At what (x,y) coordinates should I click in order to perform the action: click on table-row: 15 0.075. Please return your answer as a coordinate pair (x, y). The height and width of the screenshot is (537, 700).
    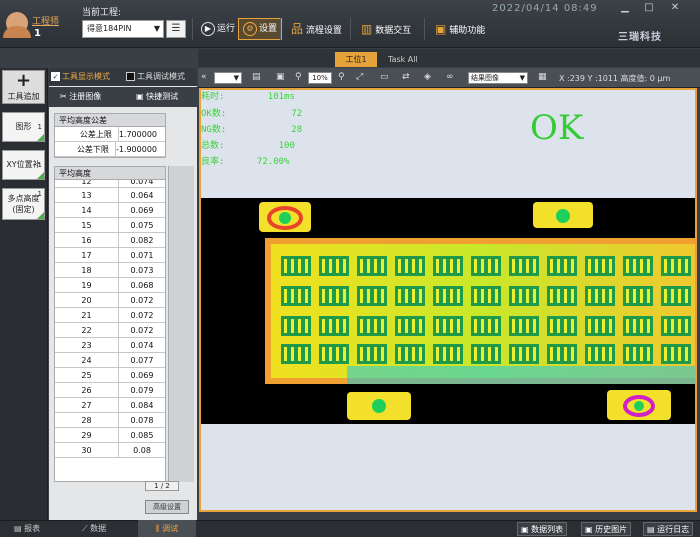
    Looking at the image, I should click on (110, 225).